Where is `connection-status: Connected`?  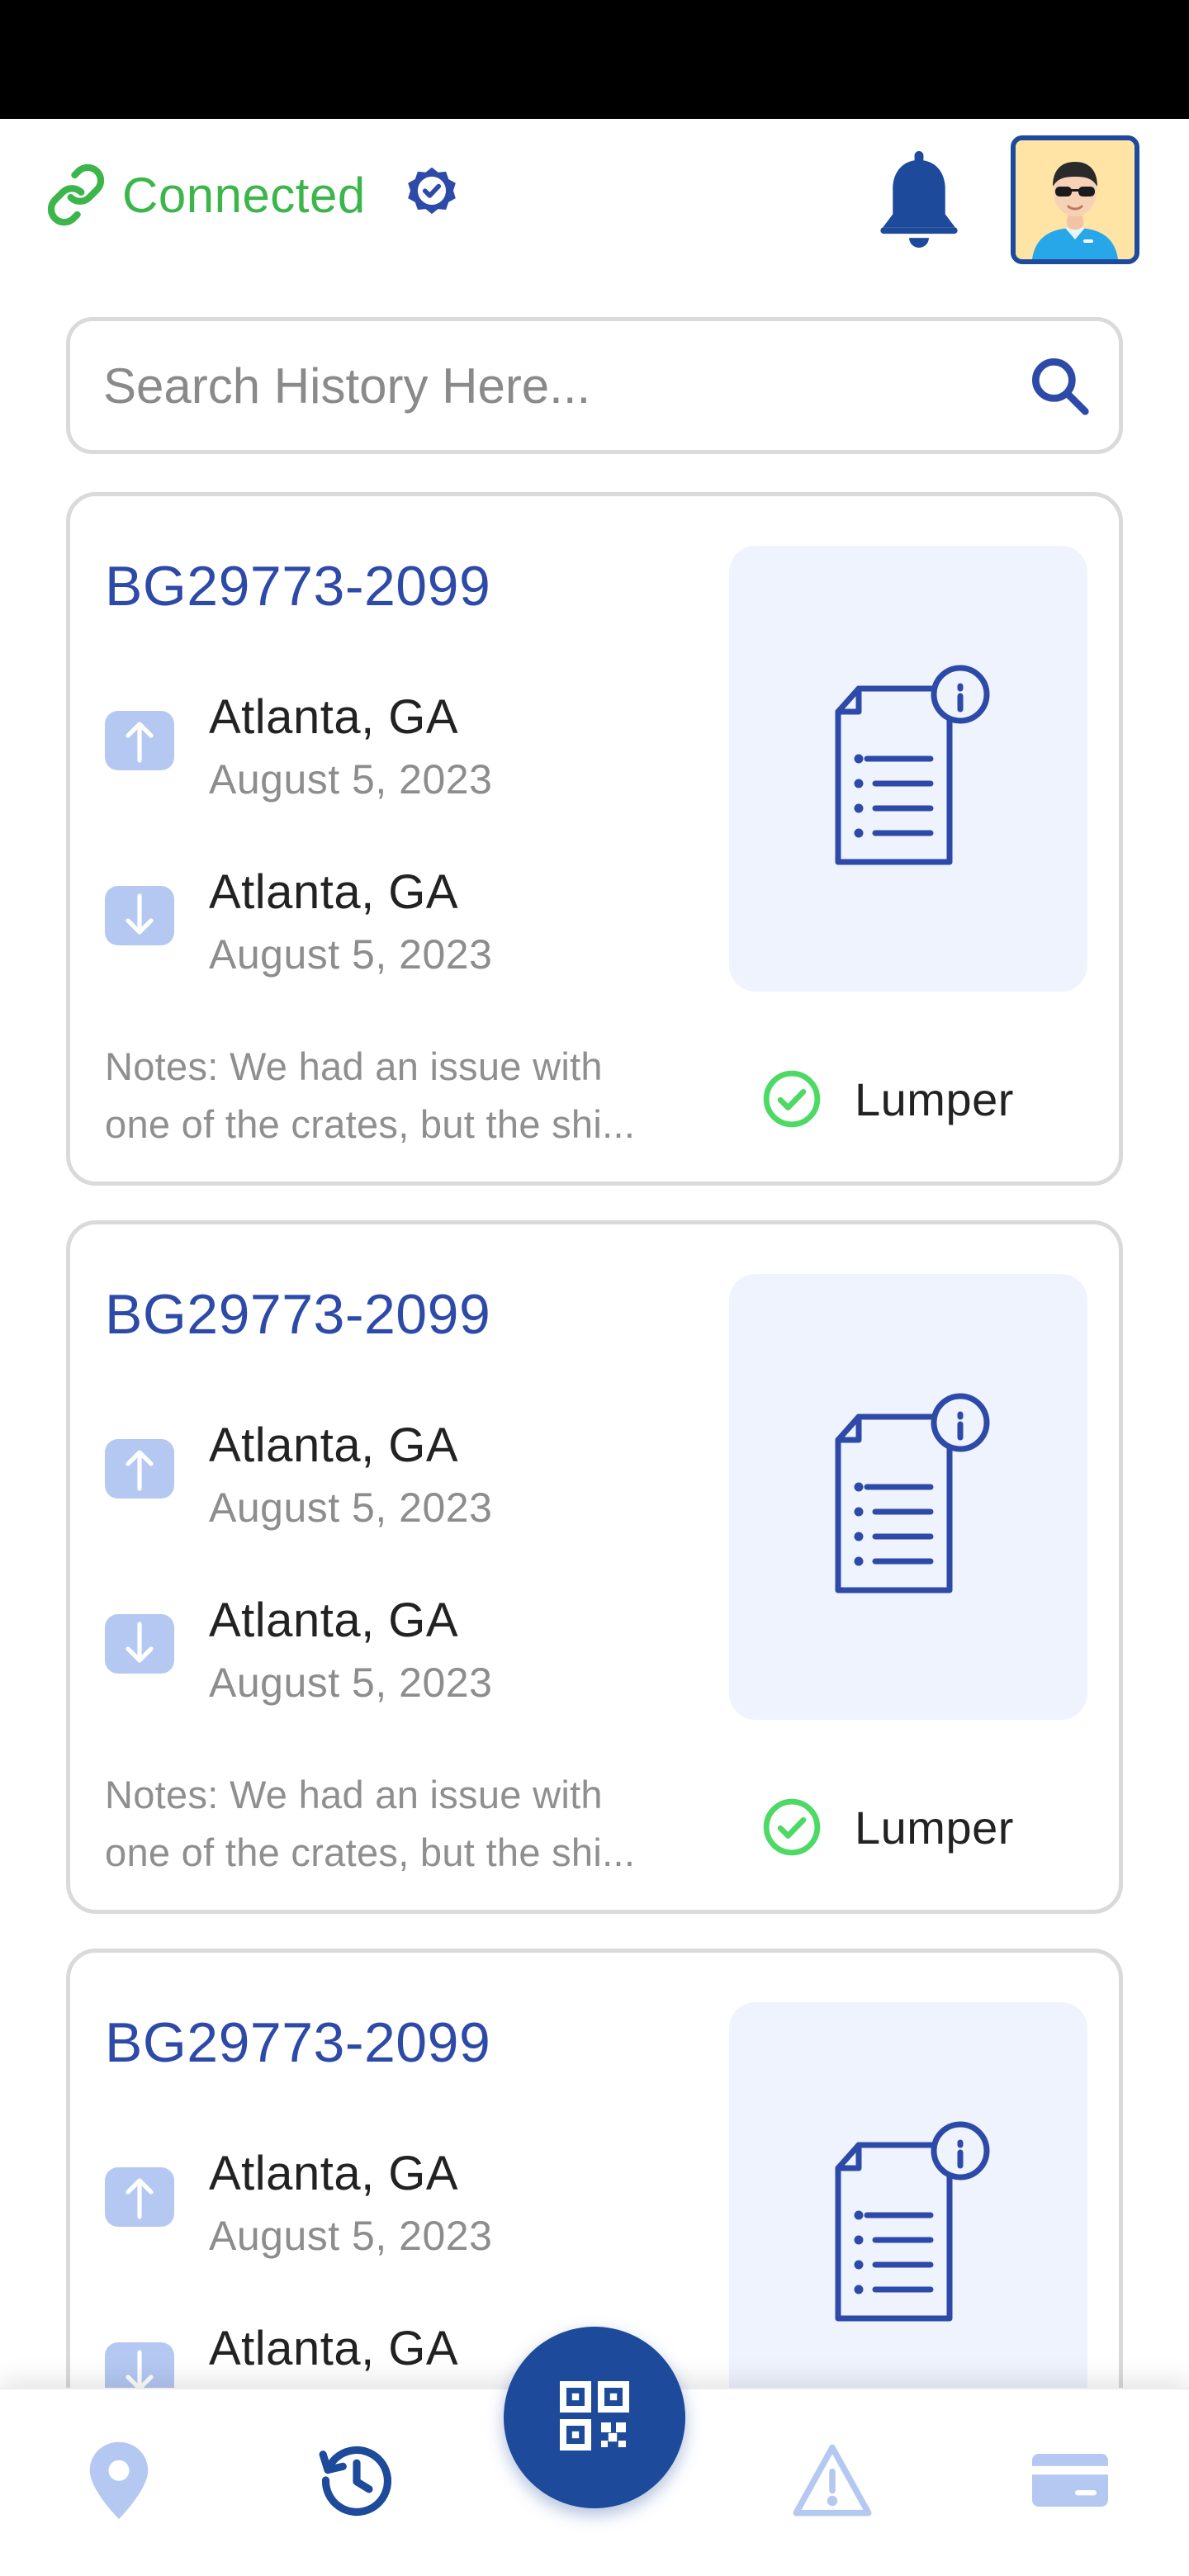
connection-status: Connected is located at coordinates (254, 195).